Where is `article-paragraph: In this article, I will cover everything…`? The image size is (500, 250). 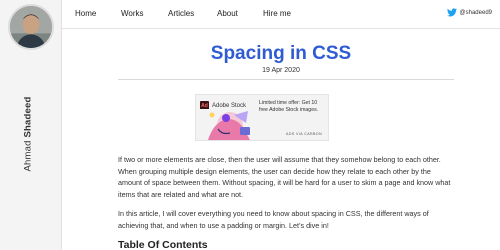 article-paragraph: In this article, I will cover everything… is located at coordinates (273, 219).